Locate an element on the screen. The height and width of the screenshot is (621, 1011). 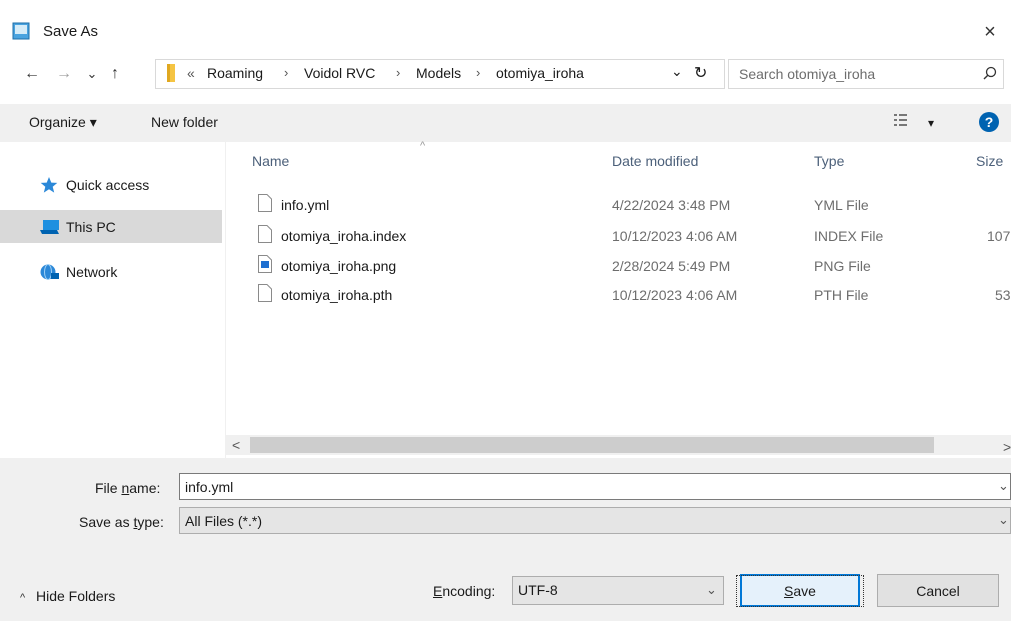
file-name: otomiya_iroha.index is located at coordinates (344, 236).